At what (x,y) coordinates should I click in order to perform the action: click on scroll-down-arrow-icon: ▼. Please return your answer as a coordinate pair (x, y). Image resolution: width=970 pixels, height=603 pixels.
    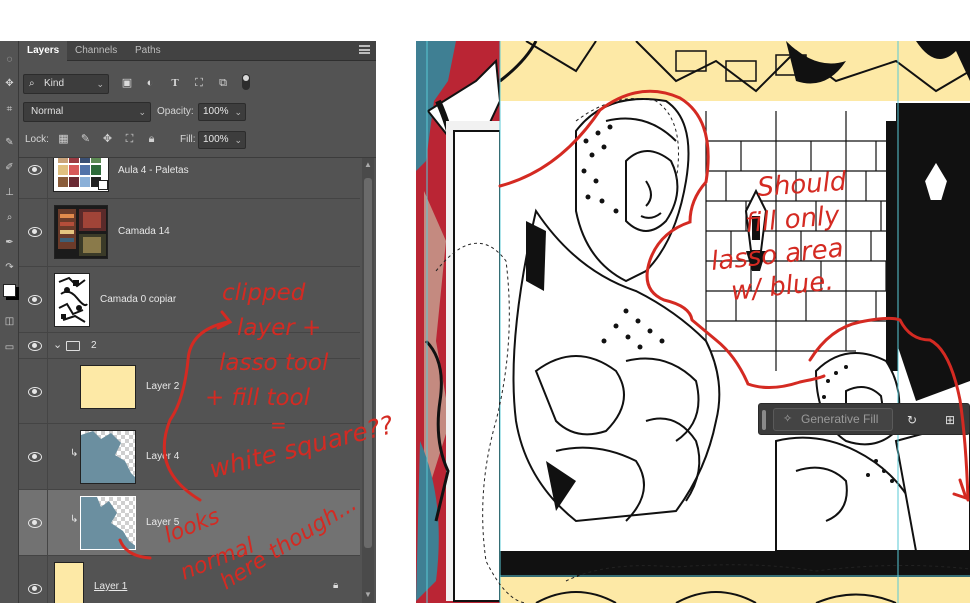
    Looking at the image, I should click on (368, 594).